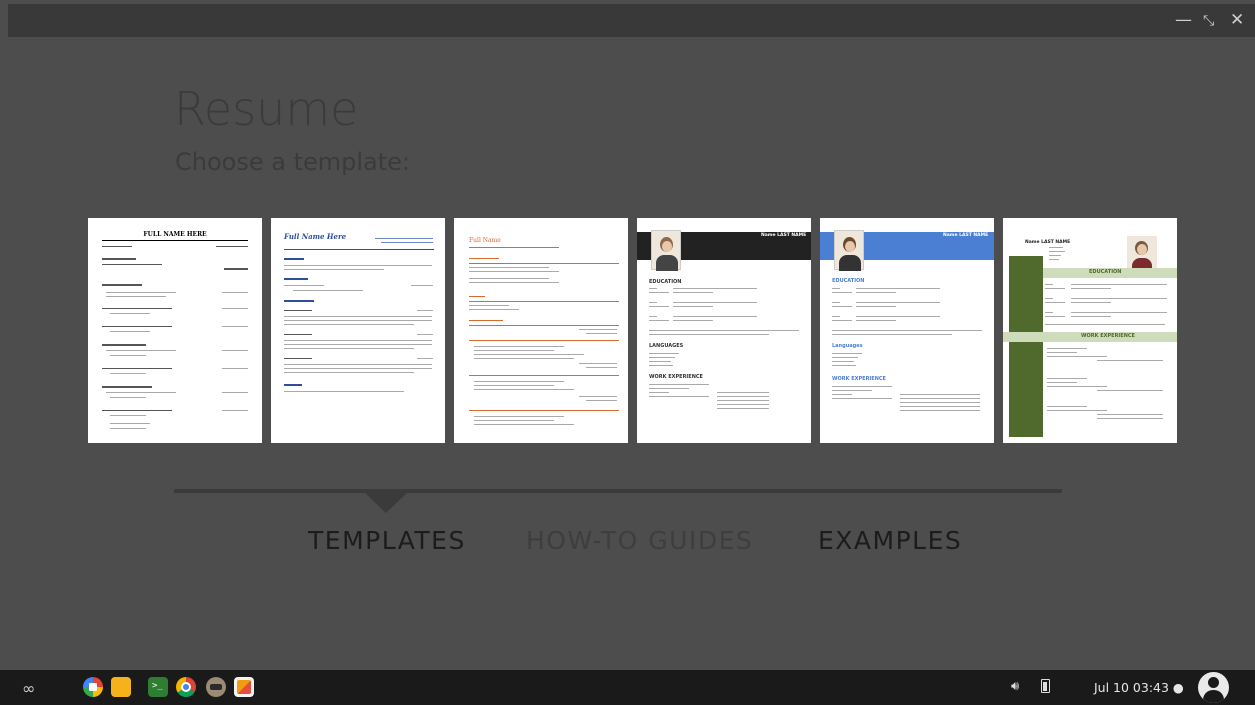  I want to click on tab-how-to-guides: HOW-TO GUIDES, so click(639, 540).